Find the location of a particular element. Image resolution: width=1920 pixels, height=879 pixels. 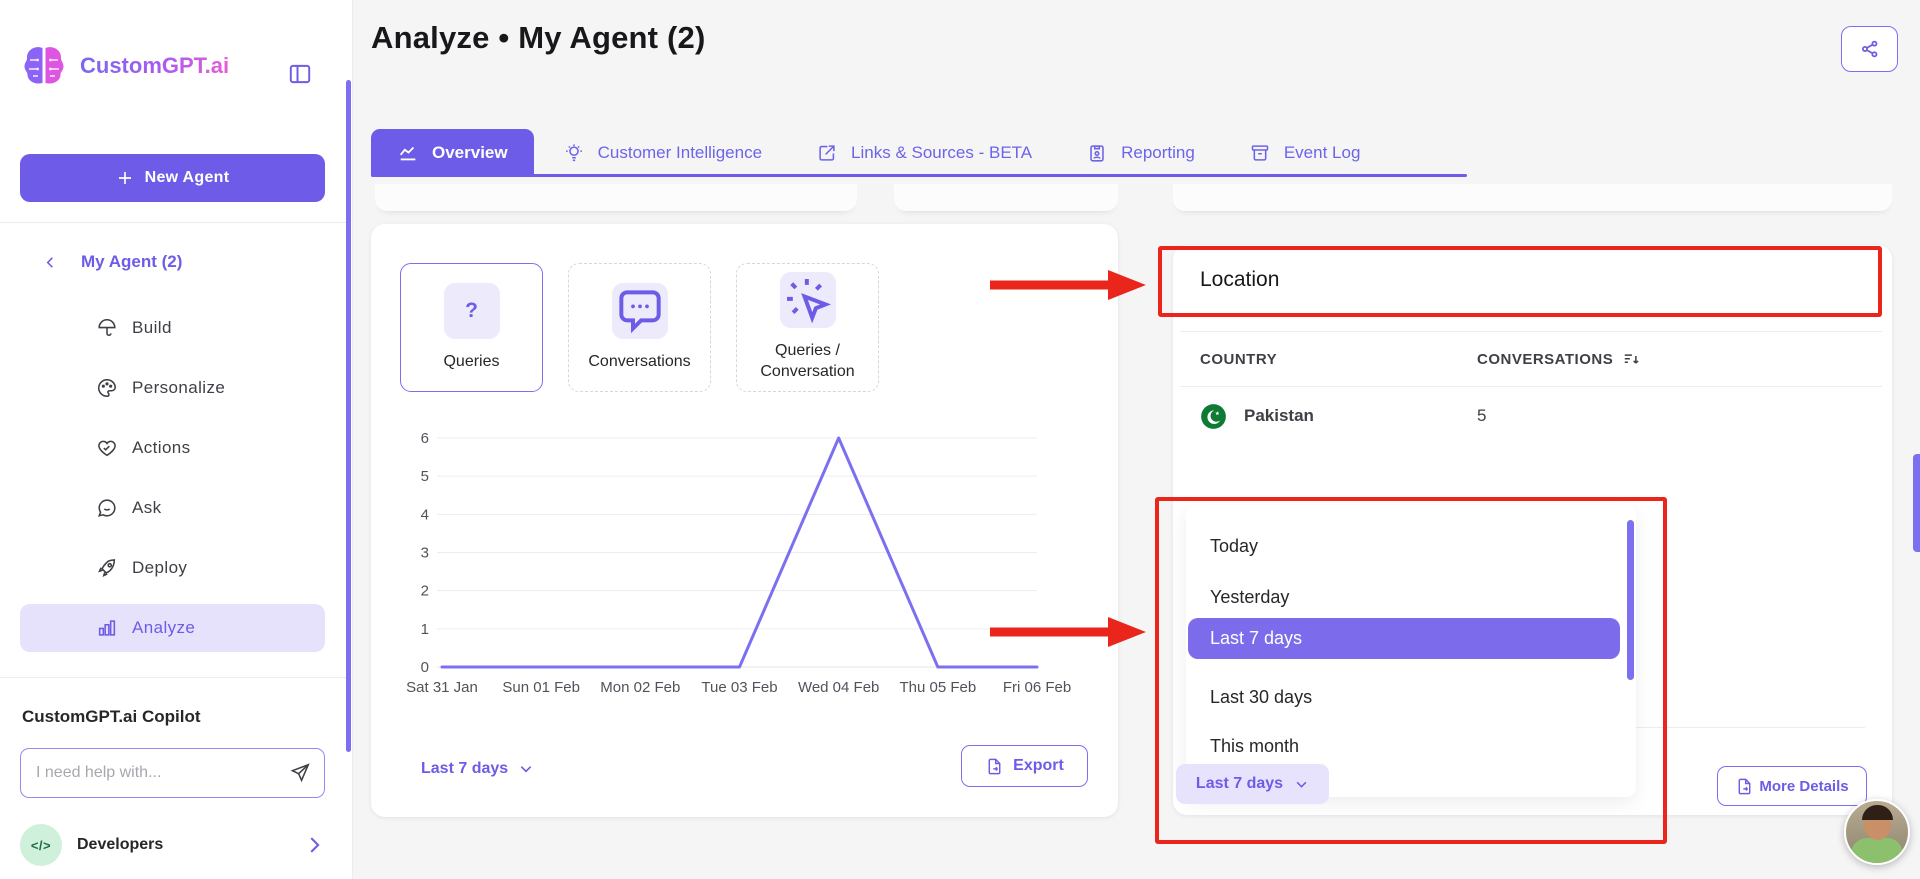

sidebar-item-build: Build is located at coordinates (172, 328).